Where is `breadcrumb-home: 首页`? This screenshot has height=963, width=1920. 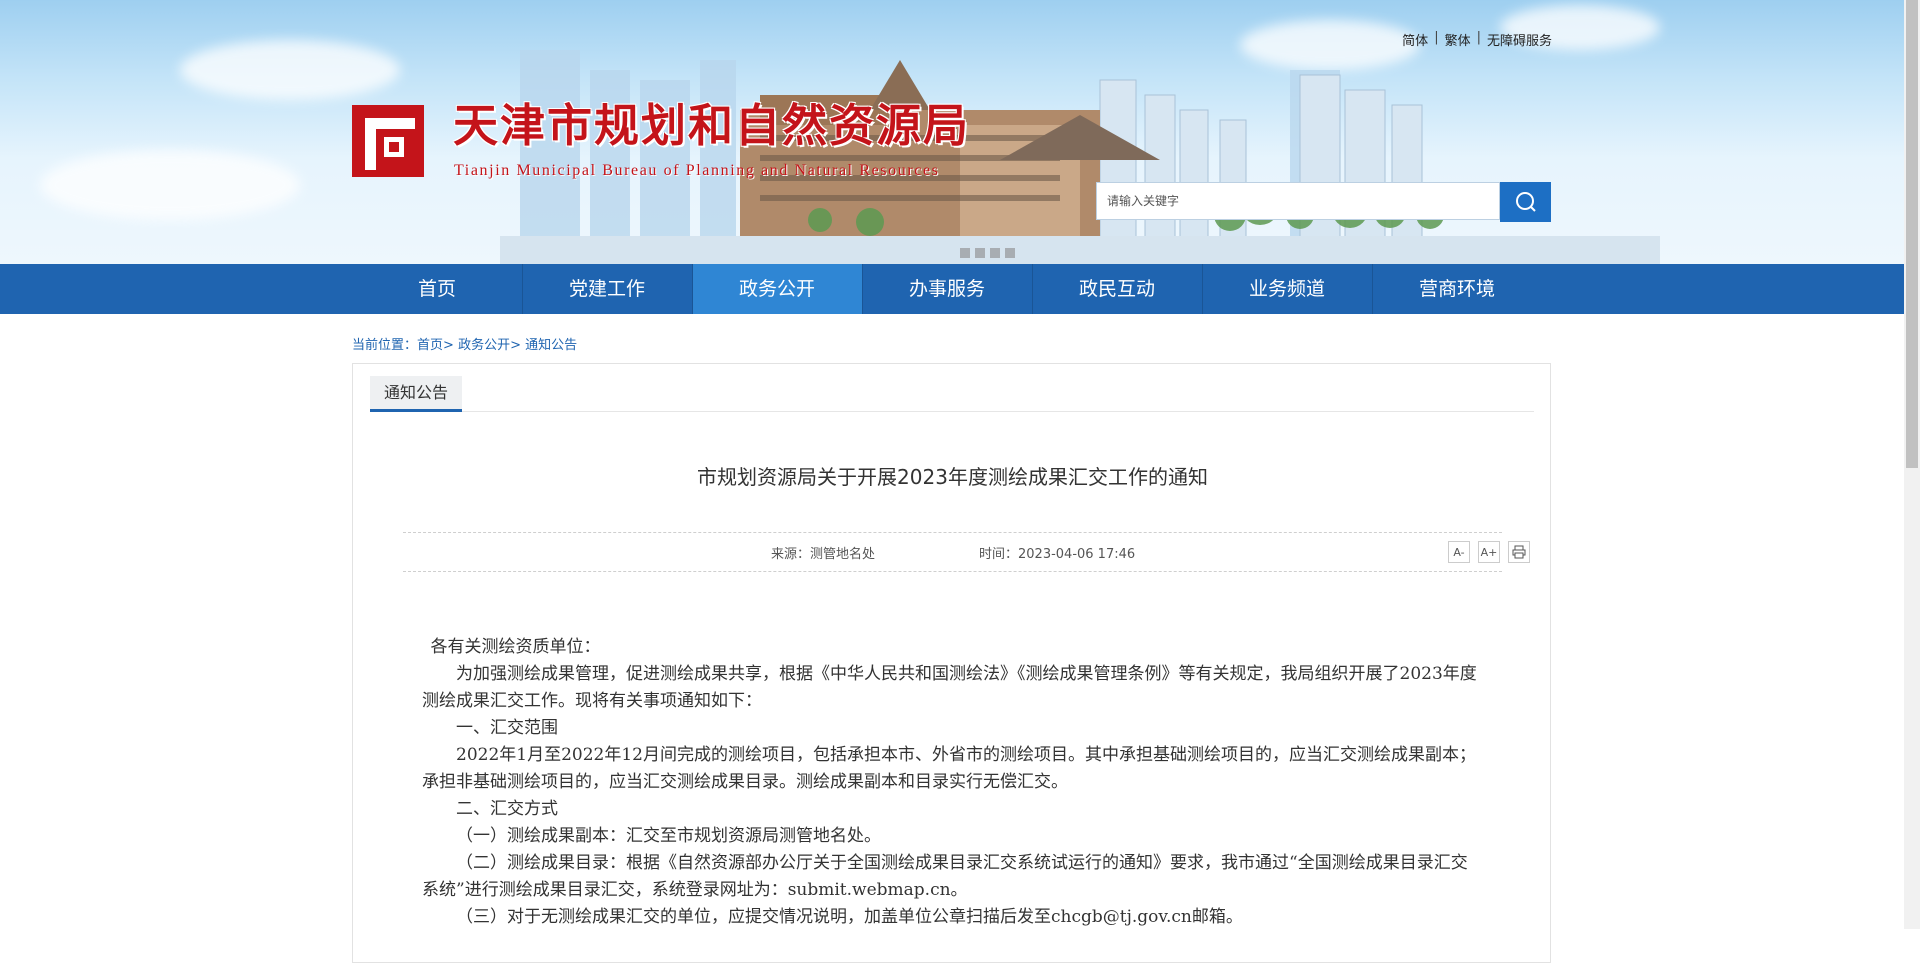
breadcrumb-home: 首页 is located at coordinates (430, 345).